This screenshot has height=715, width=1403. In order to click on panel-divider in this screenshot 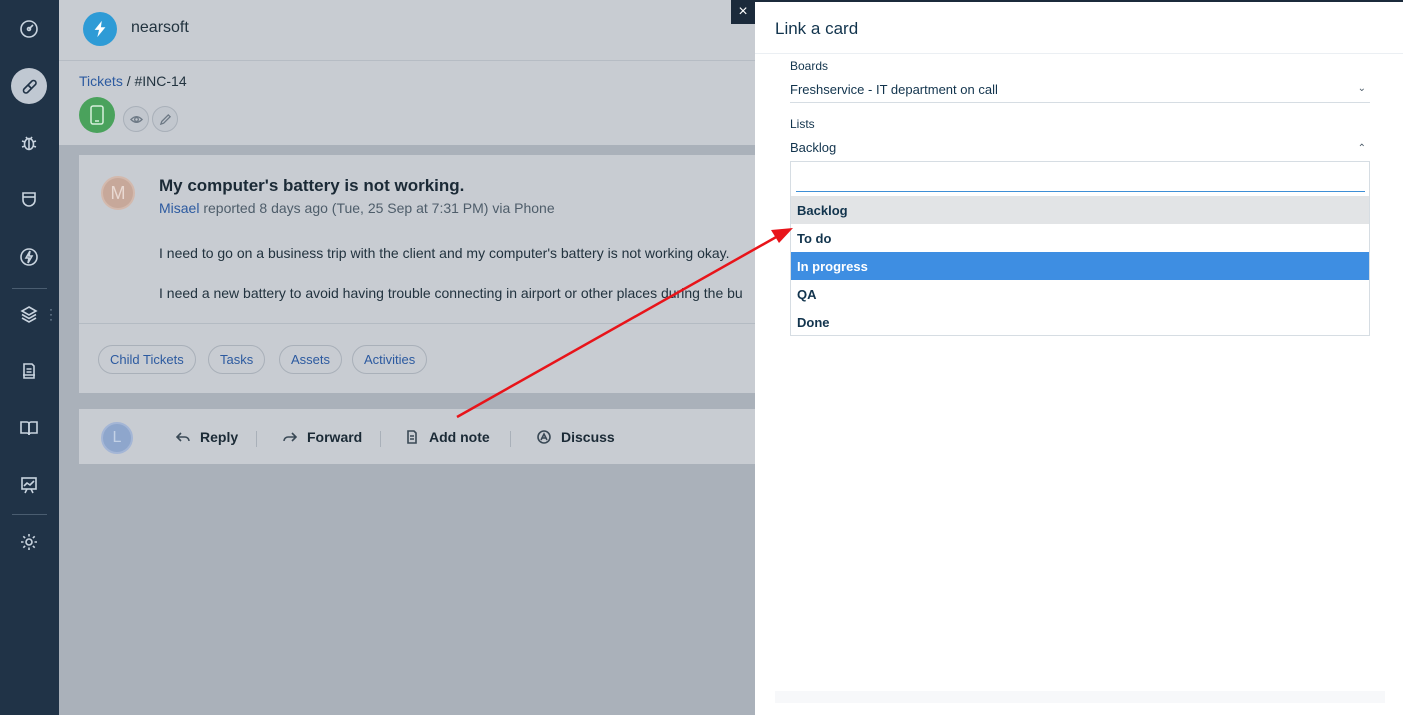, I will do `click(1079, 53)`.